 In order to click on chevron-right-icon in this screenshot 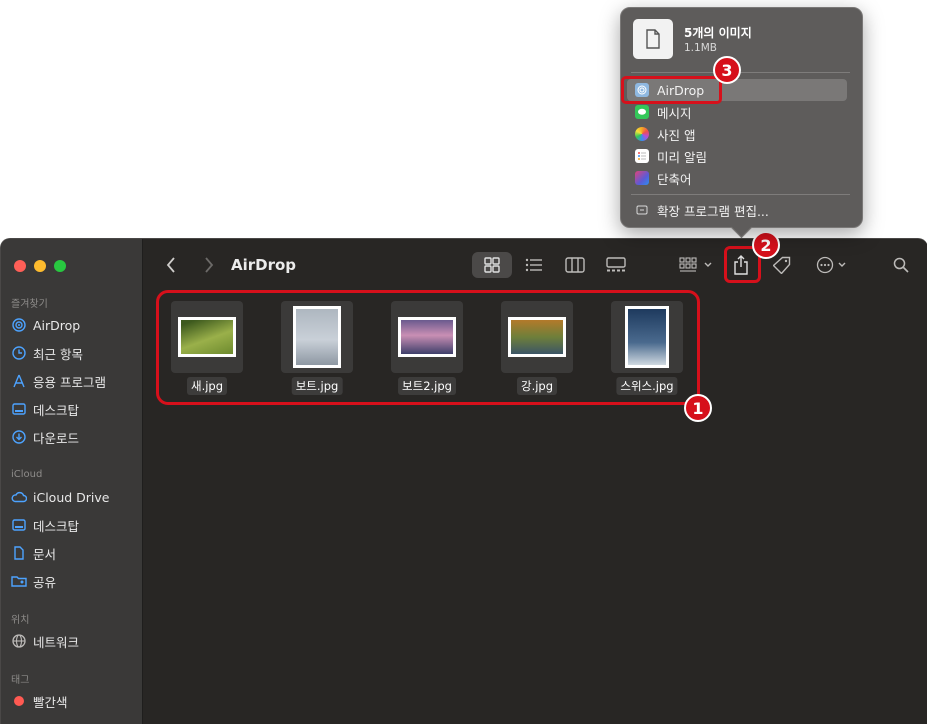, I will do `click(209, 265)`.